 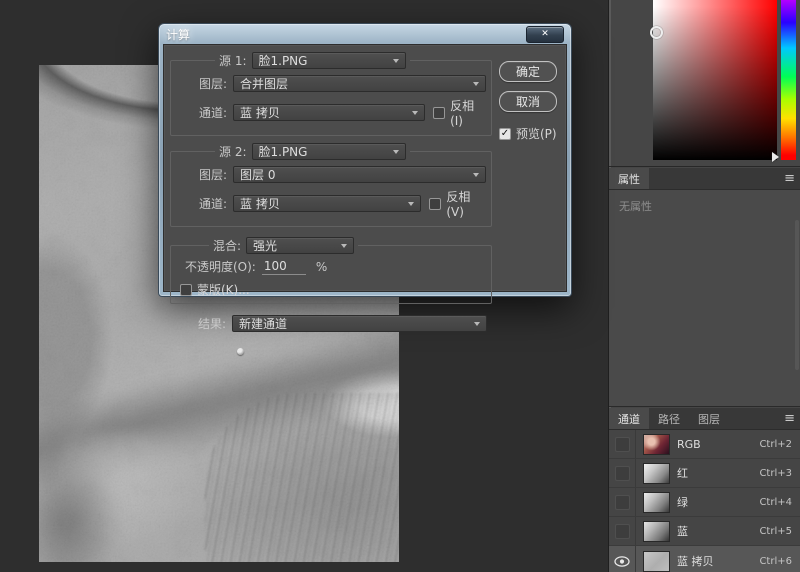 I want to click on source1-layer-label: 图层:, so click(x=212, y=84).